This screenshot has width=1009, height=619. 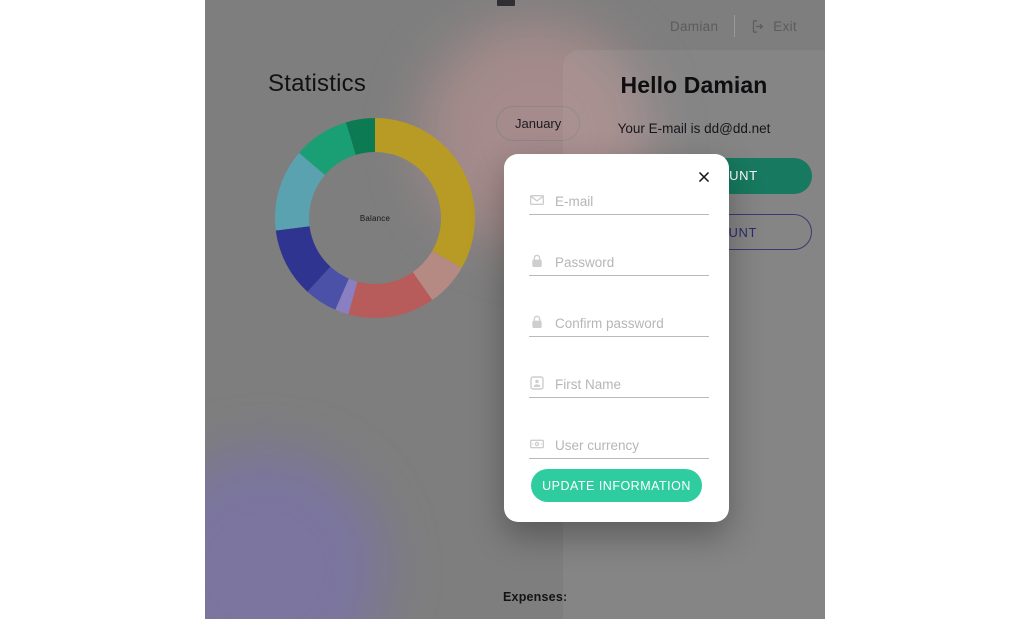 I want to click on logout-icon, so click(x=758, y=26).